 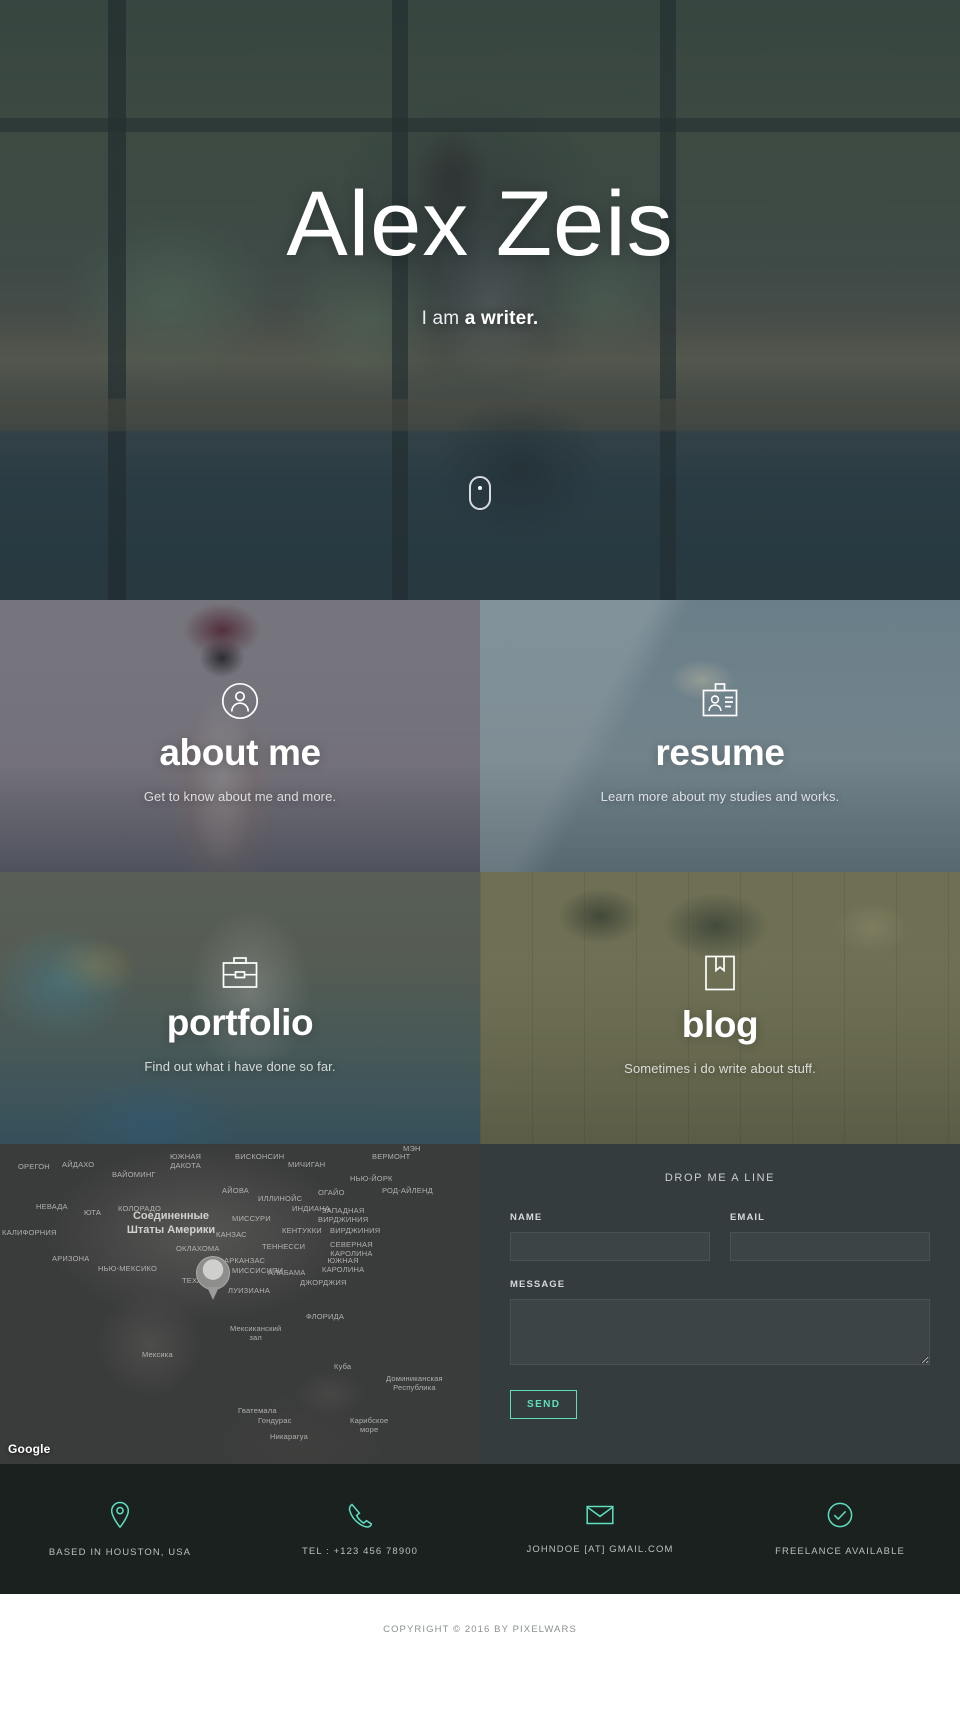 What do you see at coordinates (302, 1230) in the screenshot?
I see `map-place-label: КЕНТУККИ` at bounding box center [302, 1230].